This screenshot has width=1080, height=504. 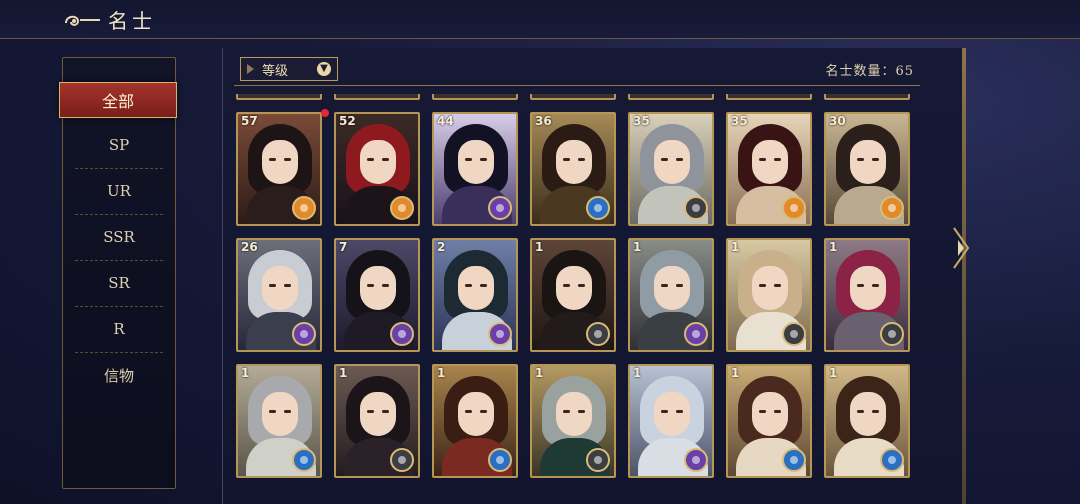 I want to click on character-card: 30, so click(x=867, y=169).